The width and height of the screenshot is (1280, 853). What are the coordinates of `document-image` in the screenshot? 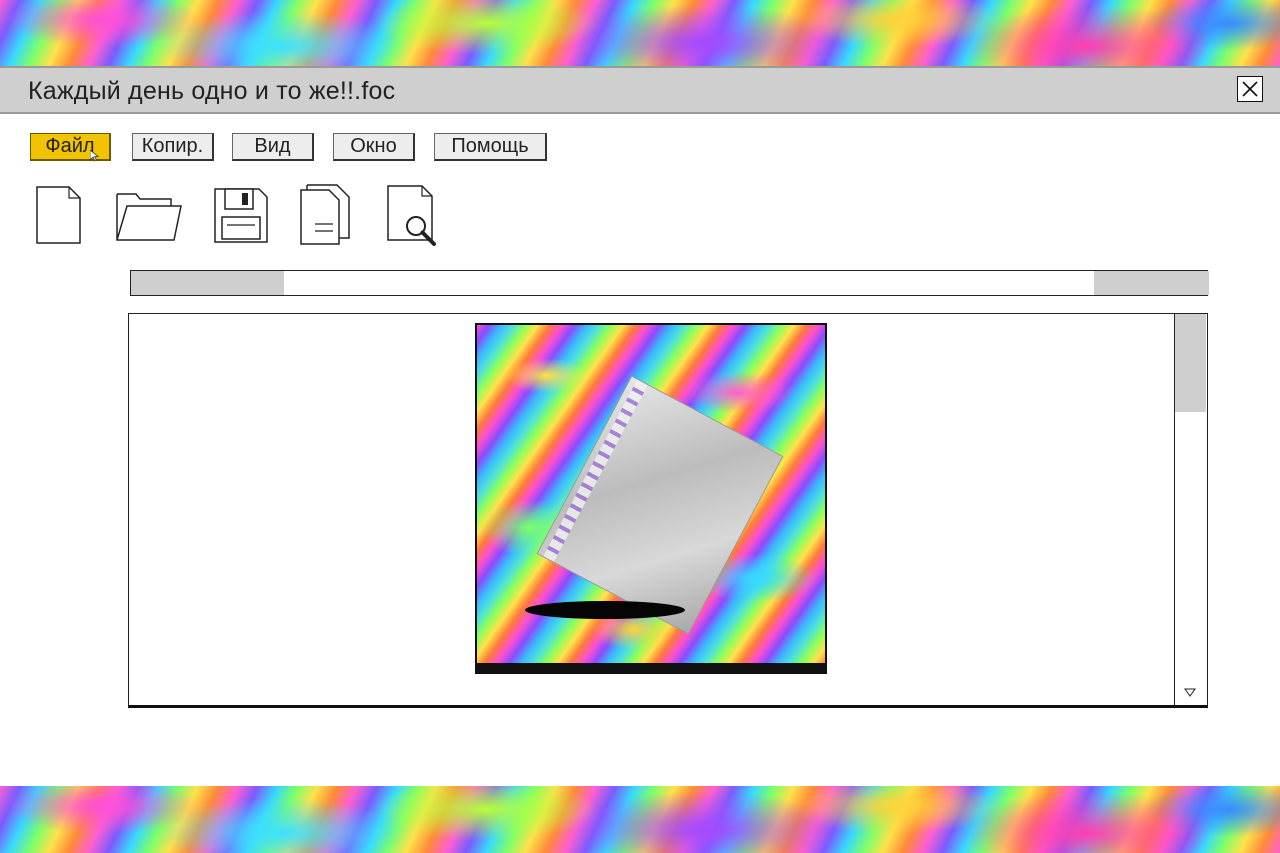 It's located at (651, 498).